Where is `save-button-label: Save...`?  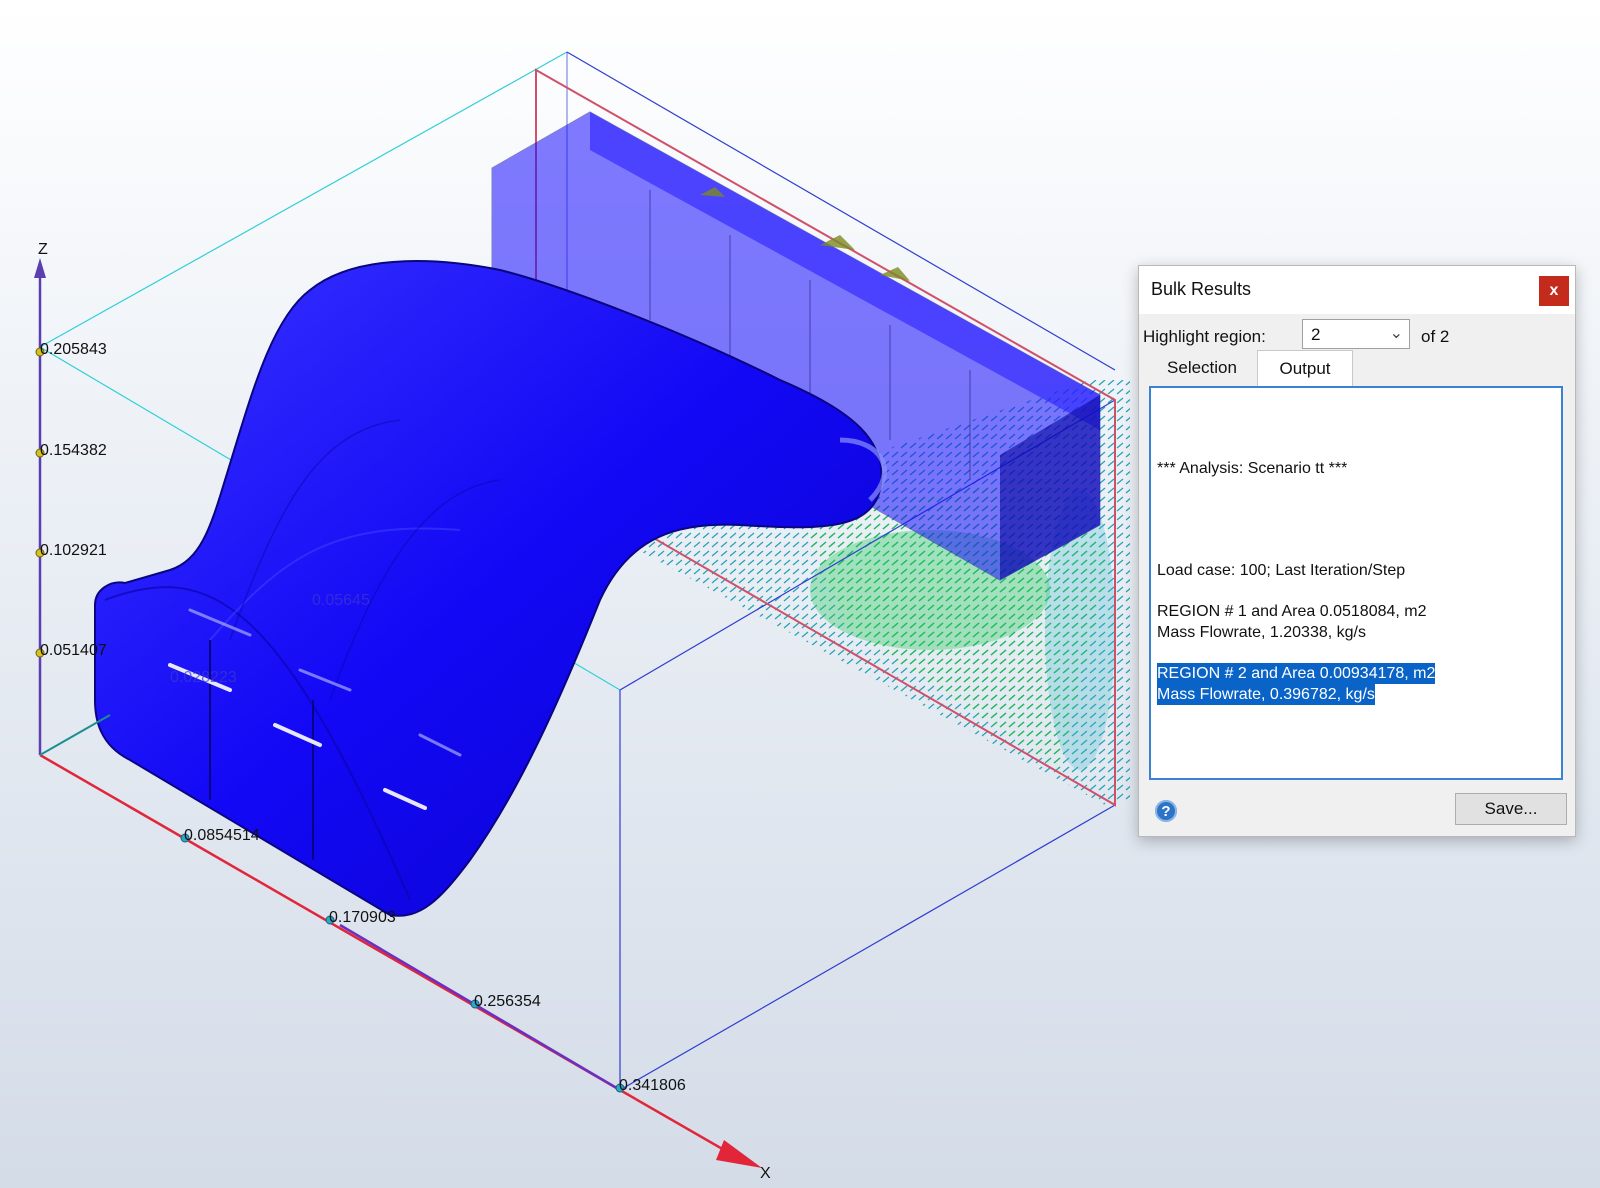 save-button-label: Save... is located at coordinates (1511, 808).